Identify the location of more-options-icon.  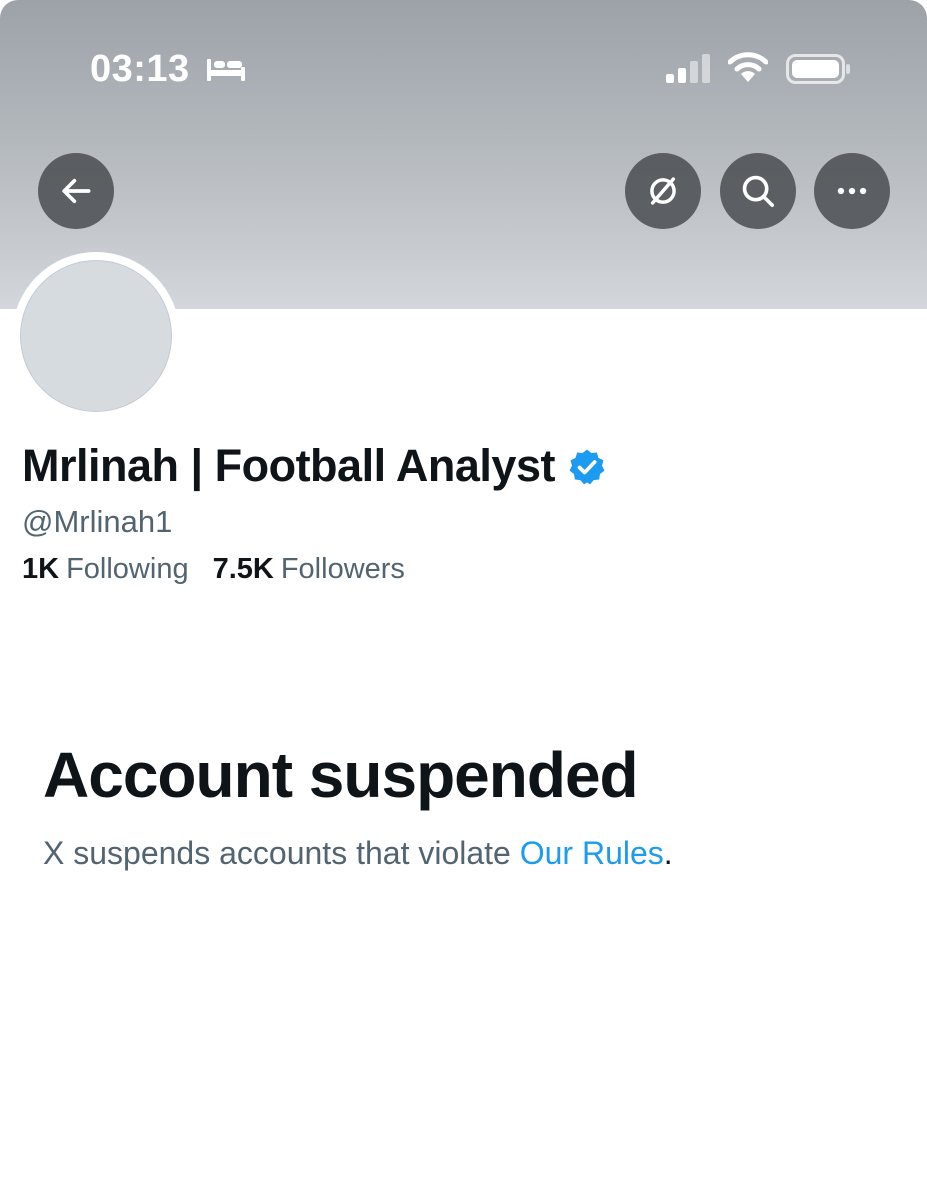
(852, 191).